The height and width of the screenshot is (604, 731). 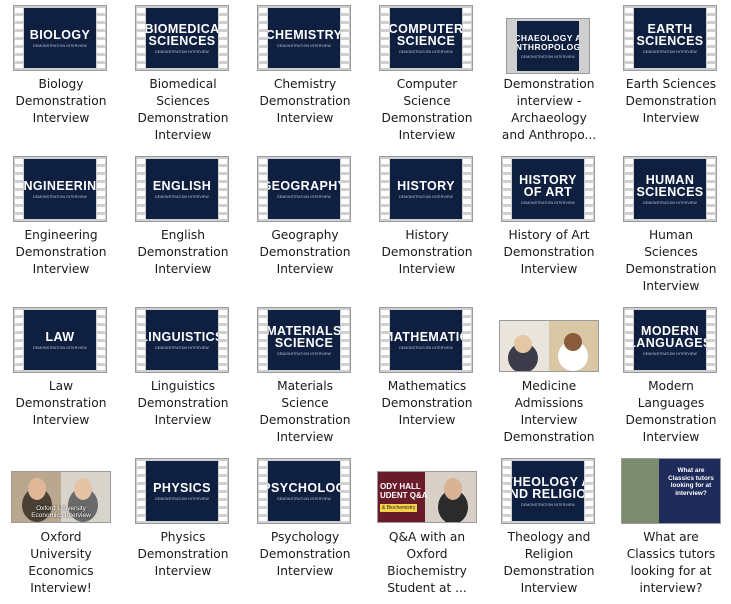 I want to click on video-title: Law Demonstration Interview, so click(x=61, y=403).